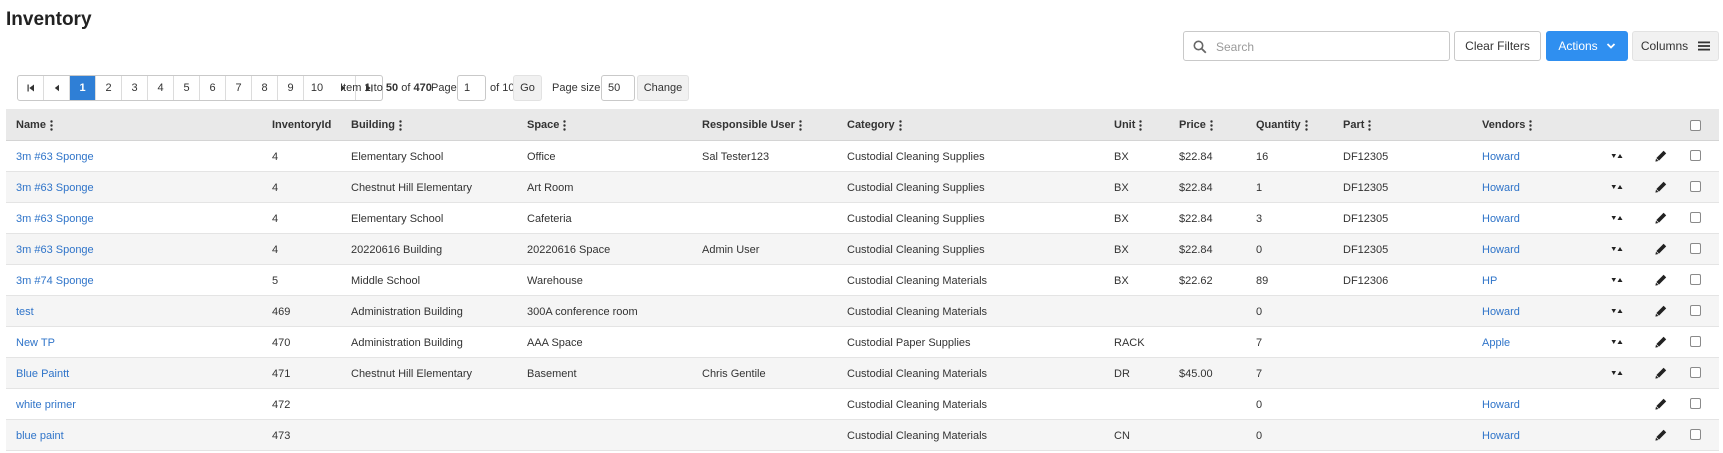  I want to click on header-vendors: Vendors, so click(1507, 125).